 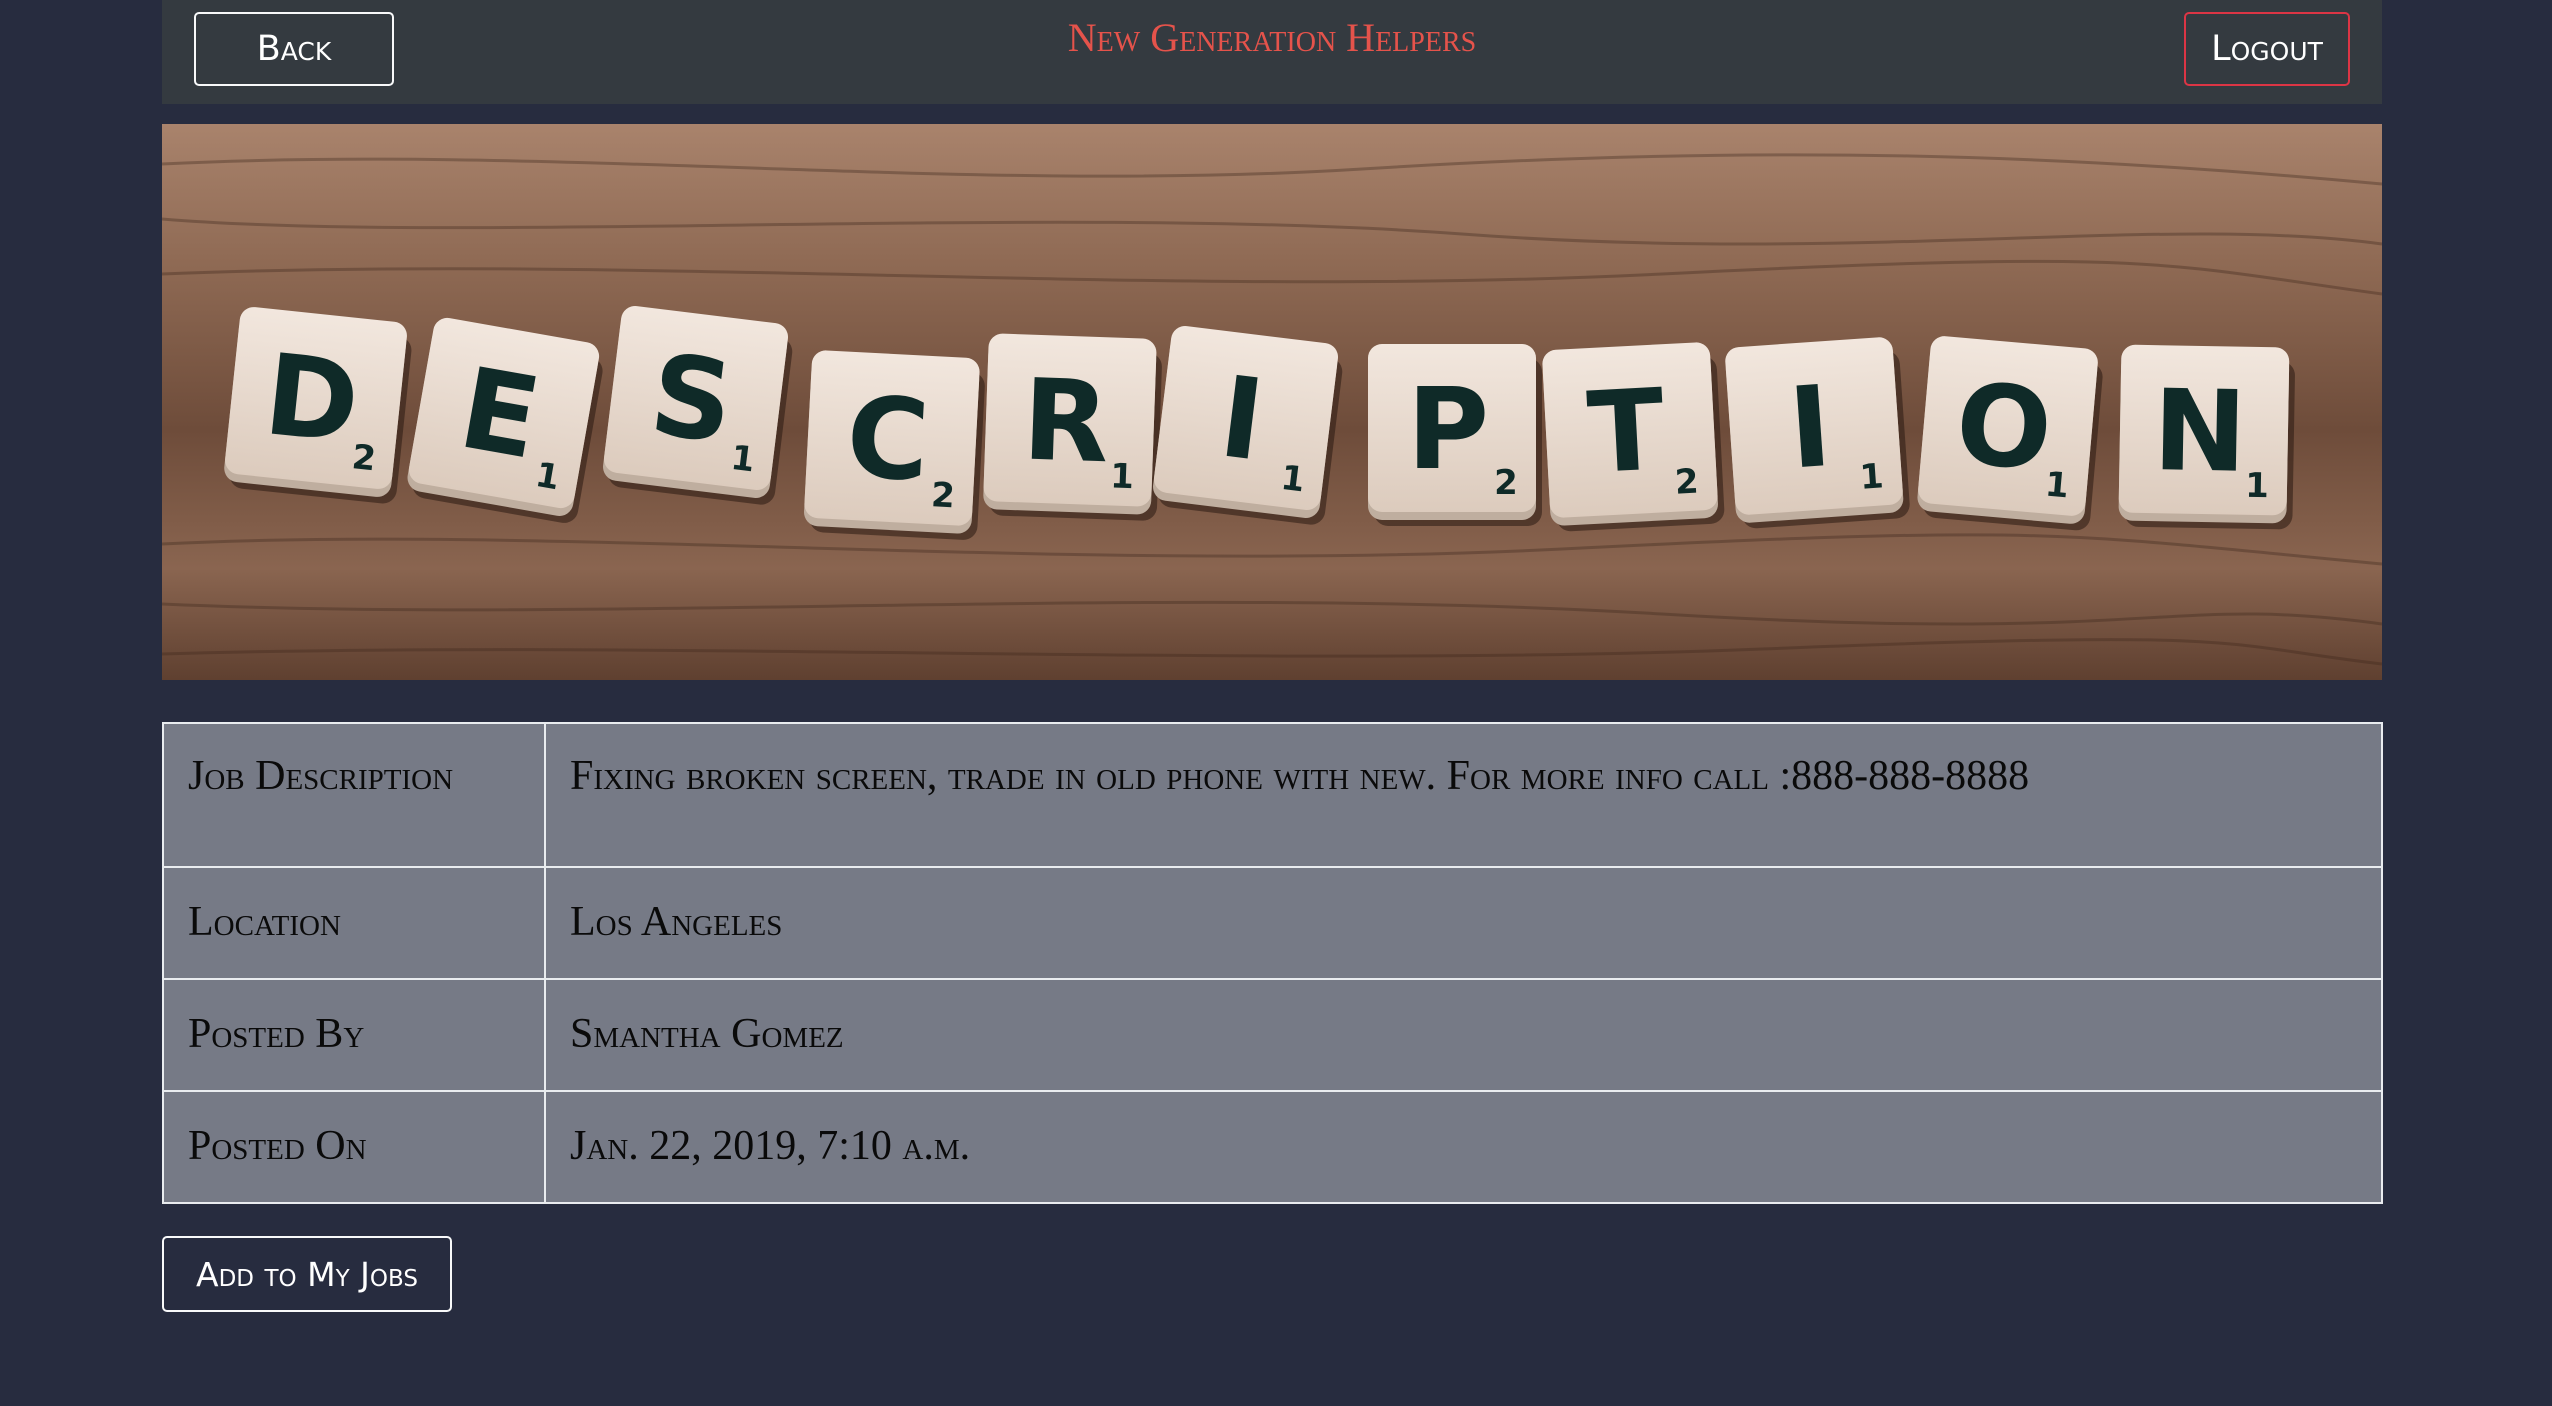 I want to click on scrabble-tile: N1, so click(x=2206, y=437).